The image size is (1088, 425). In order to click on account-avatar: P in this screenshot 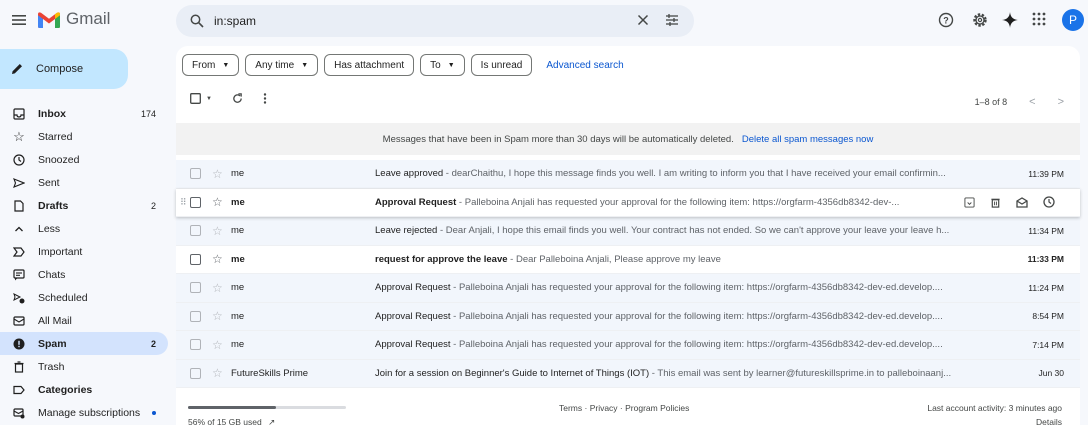, I will do `click(1073, 20)`.